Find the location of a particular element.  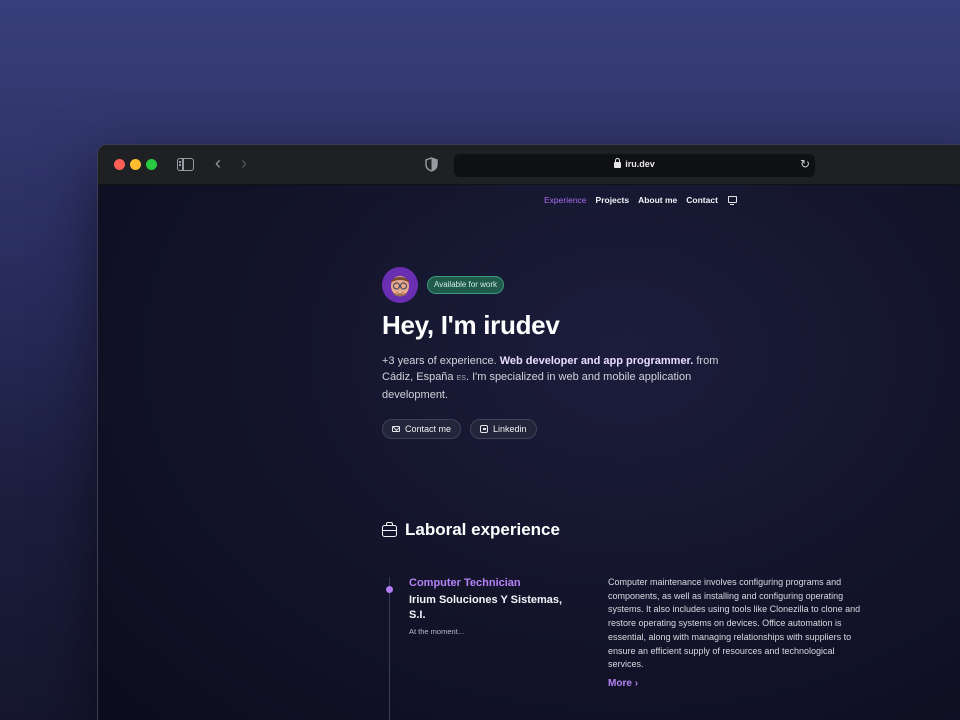

linkedin-icon is located at coordinates (484, 429).